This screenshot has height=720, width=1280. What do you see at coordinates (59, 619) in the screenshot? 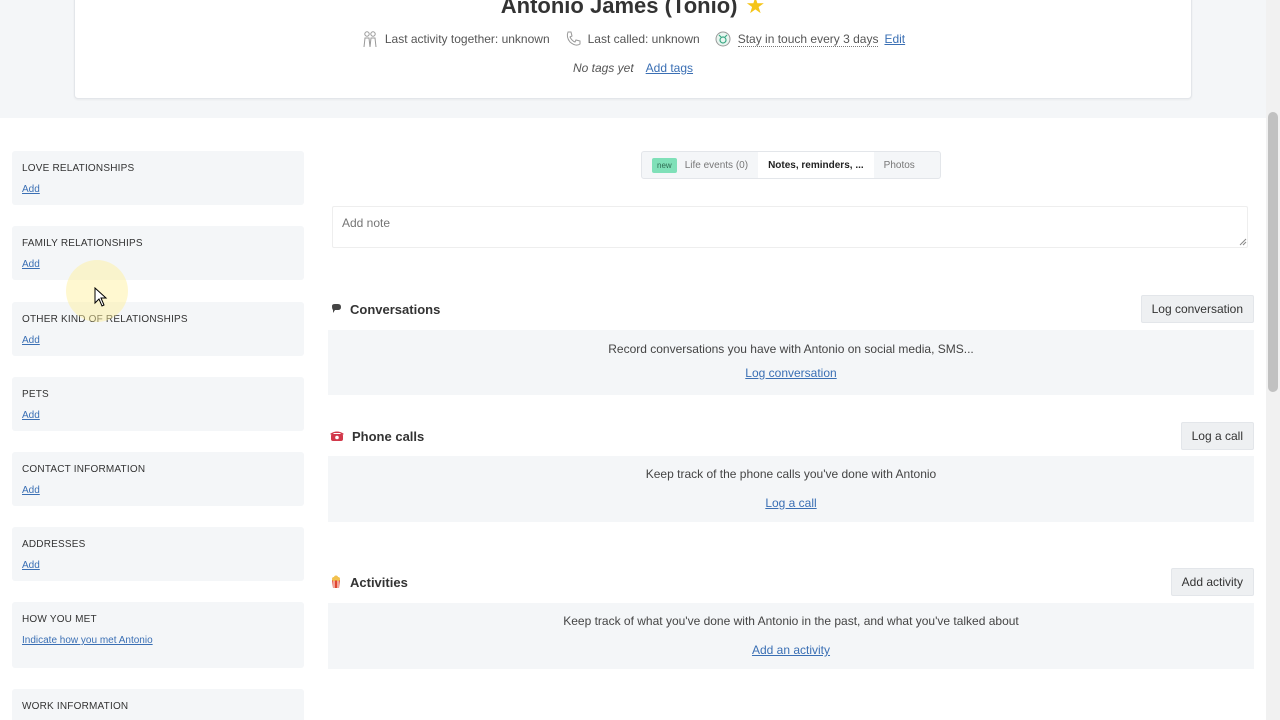
I see `sidebar-section-title: How you met` at bounding box center [59, 619].